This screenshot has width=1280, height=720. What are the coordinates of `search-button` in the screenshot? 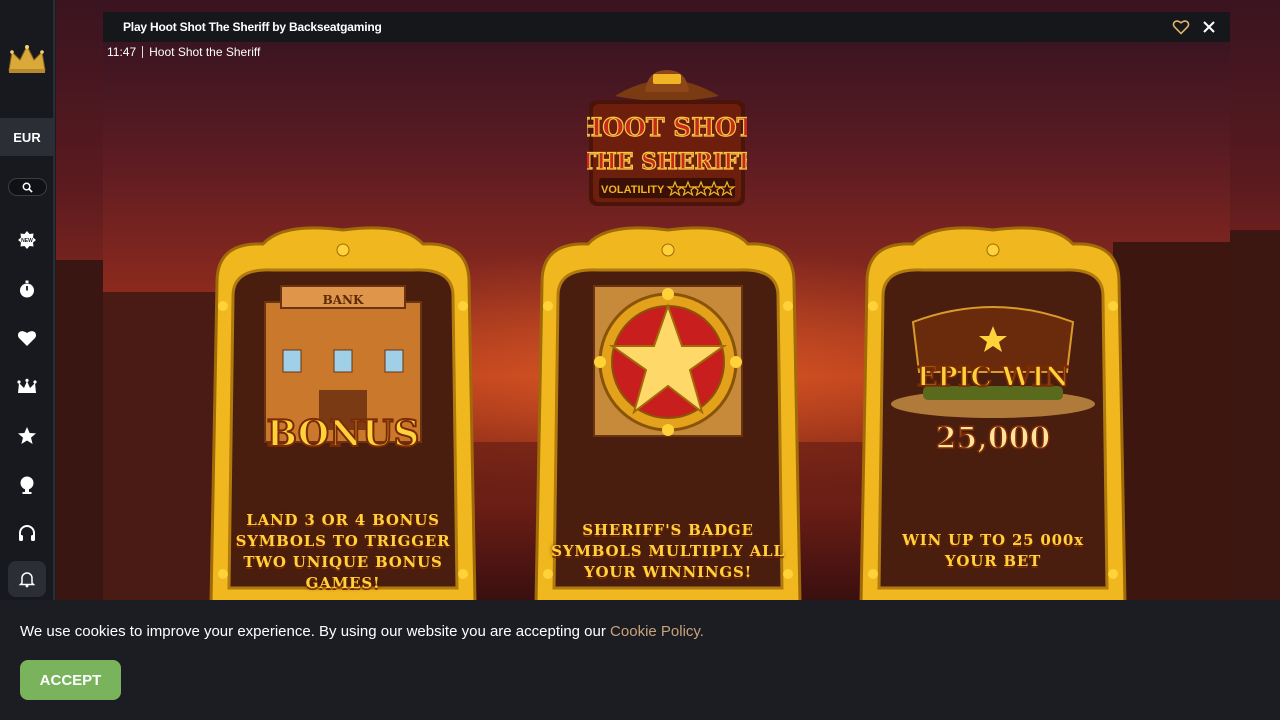 It's located at (27, 187).